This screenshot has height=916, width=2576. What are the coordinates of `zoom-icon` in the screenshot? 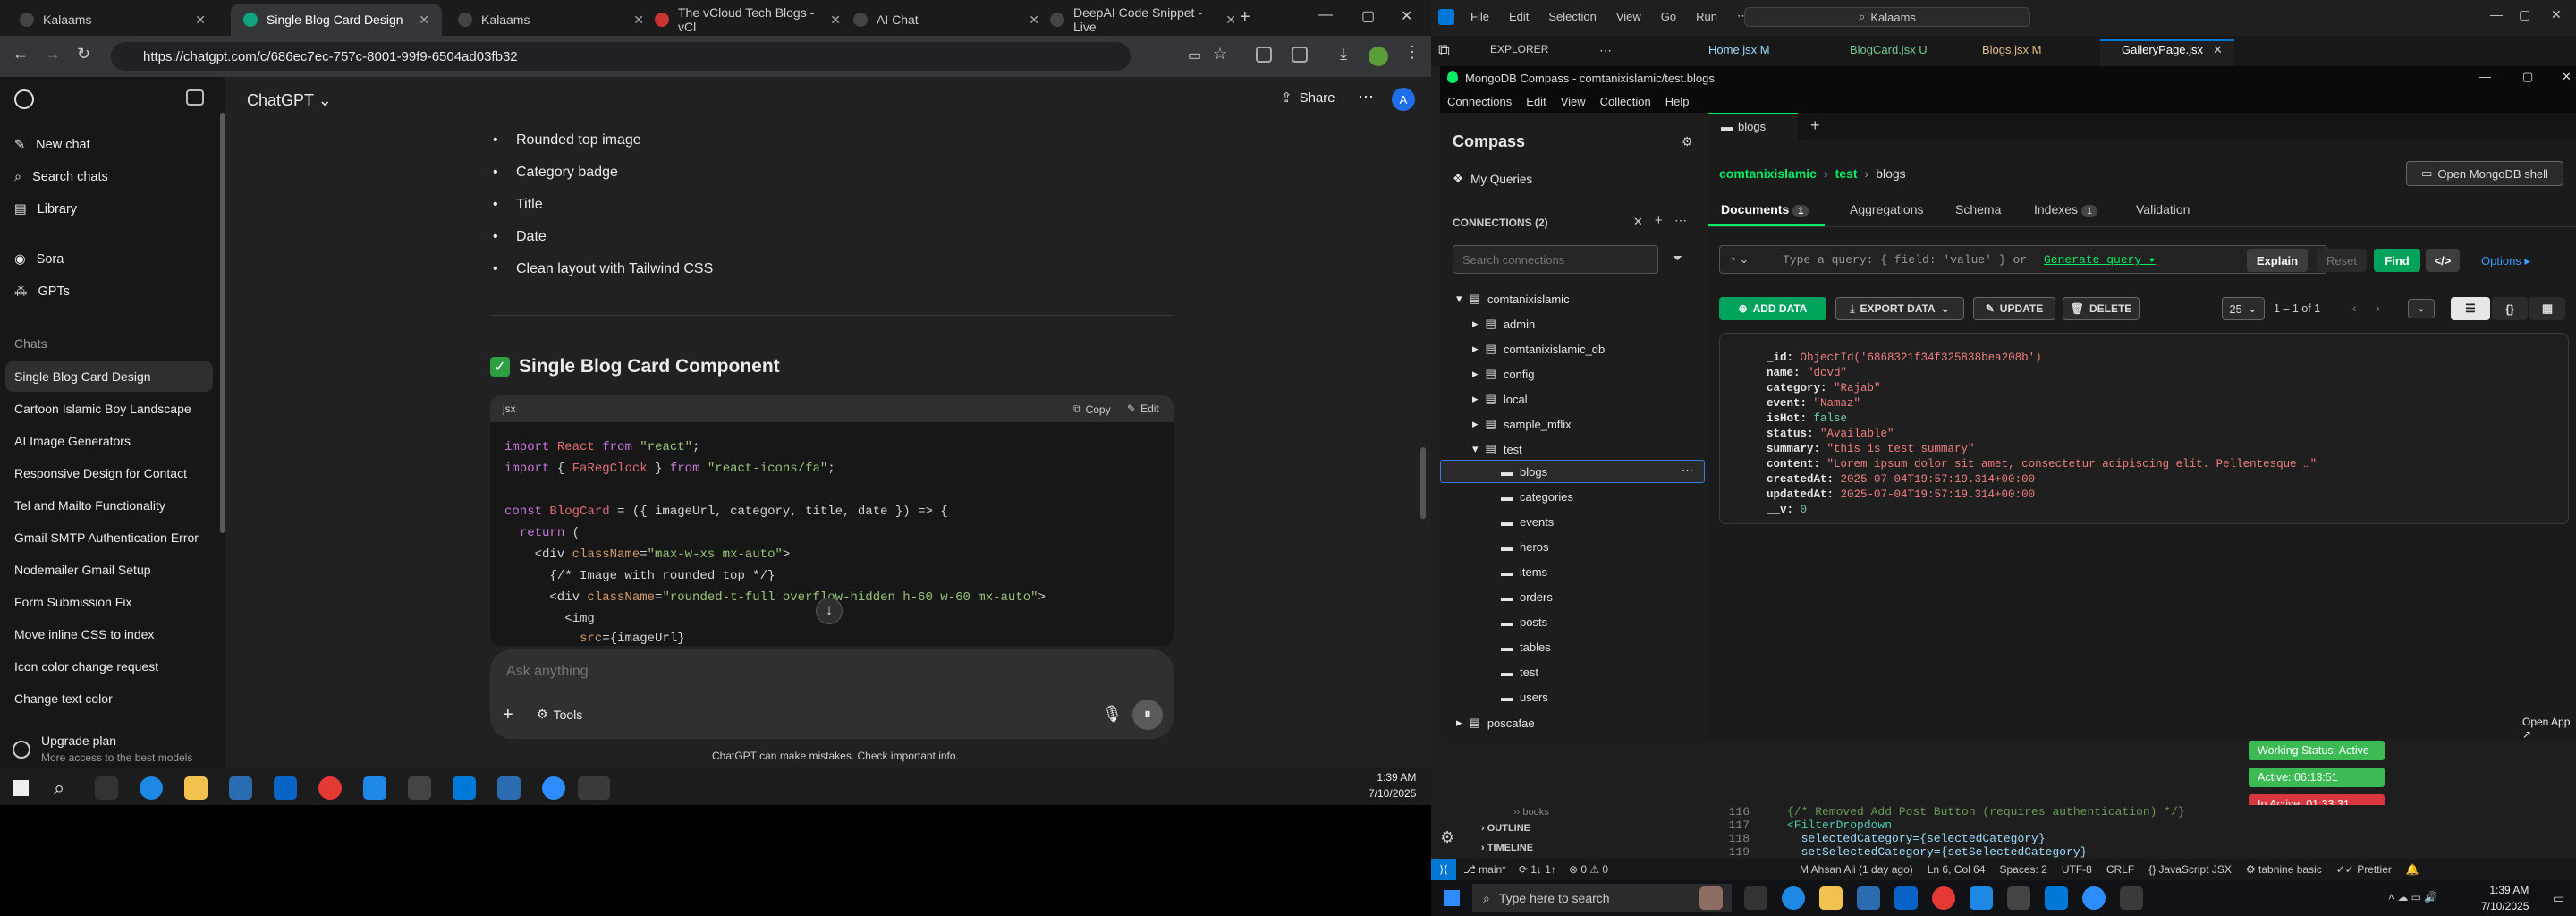 It's located at (553, 788).